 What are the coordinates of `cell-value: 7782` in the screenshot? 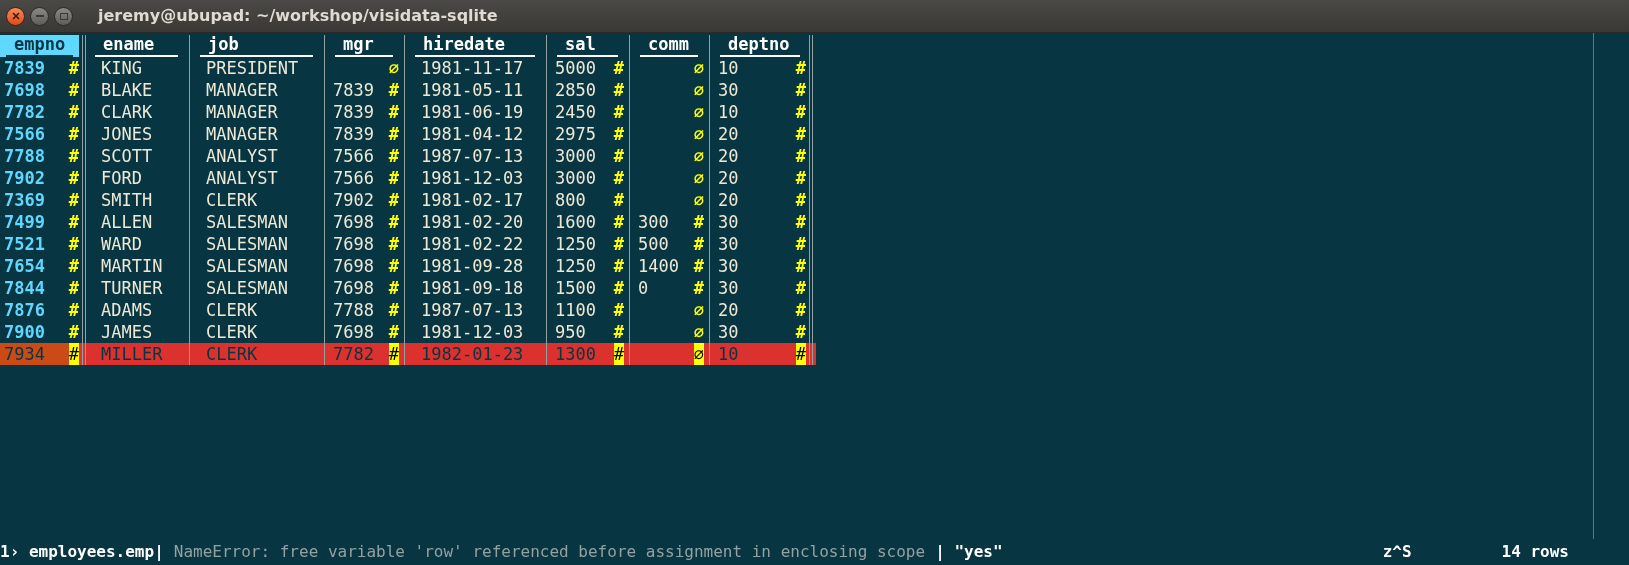 It's located at (24, 112).